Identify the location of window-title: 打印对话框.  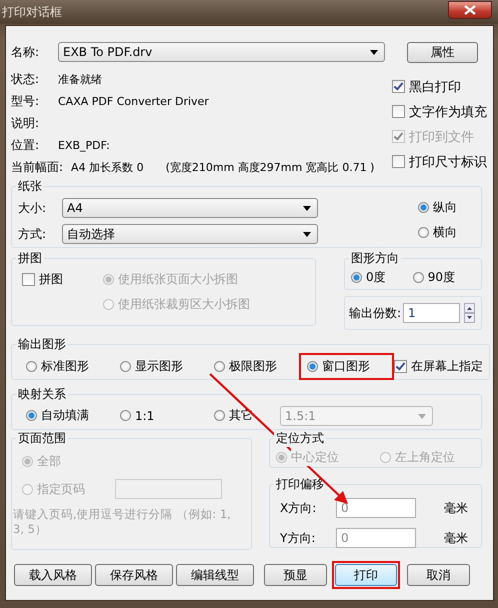
(32, 12).